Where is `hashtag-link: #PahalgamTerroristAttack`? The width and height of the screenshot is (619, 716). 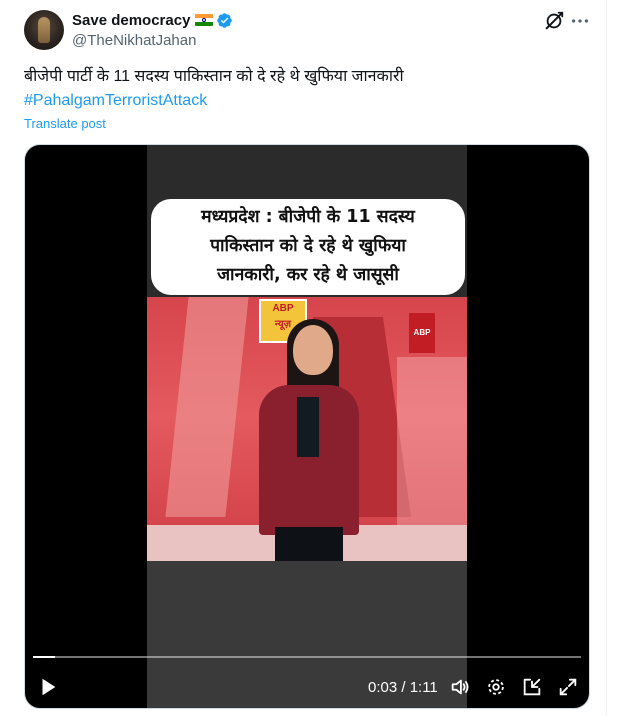
hashtag-link: #PahalgamTerroristAttack is located at coordinates (115, 101).